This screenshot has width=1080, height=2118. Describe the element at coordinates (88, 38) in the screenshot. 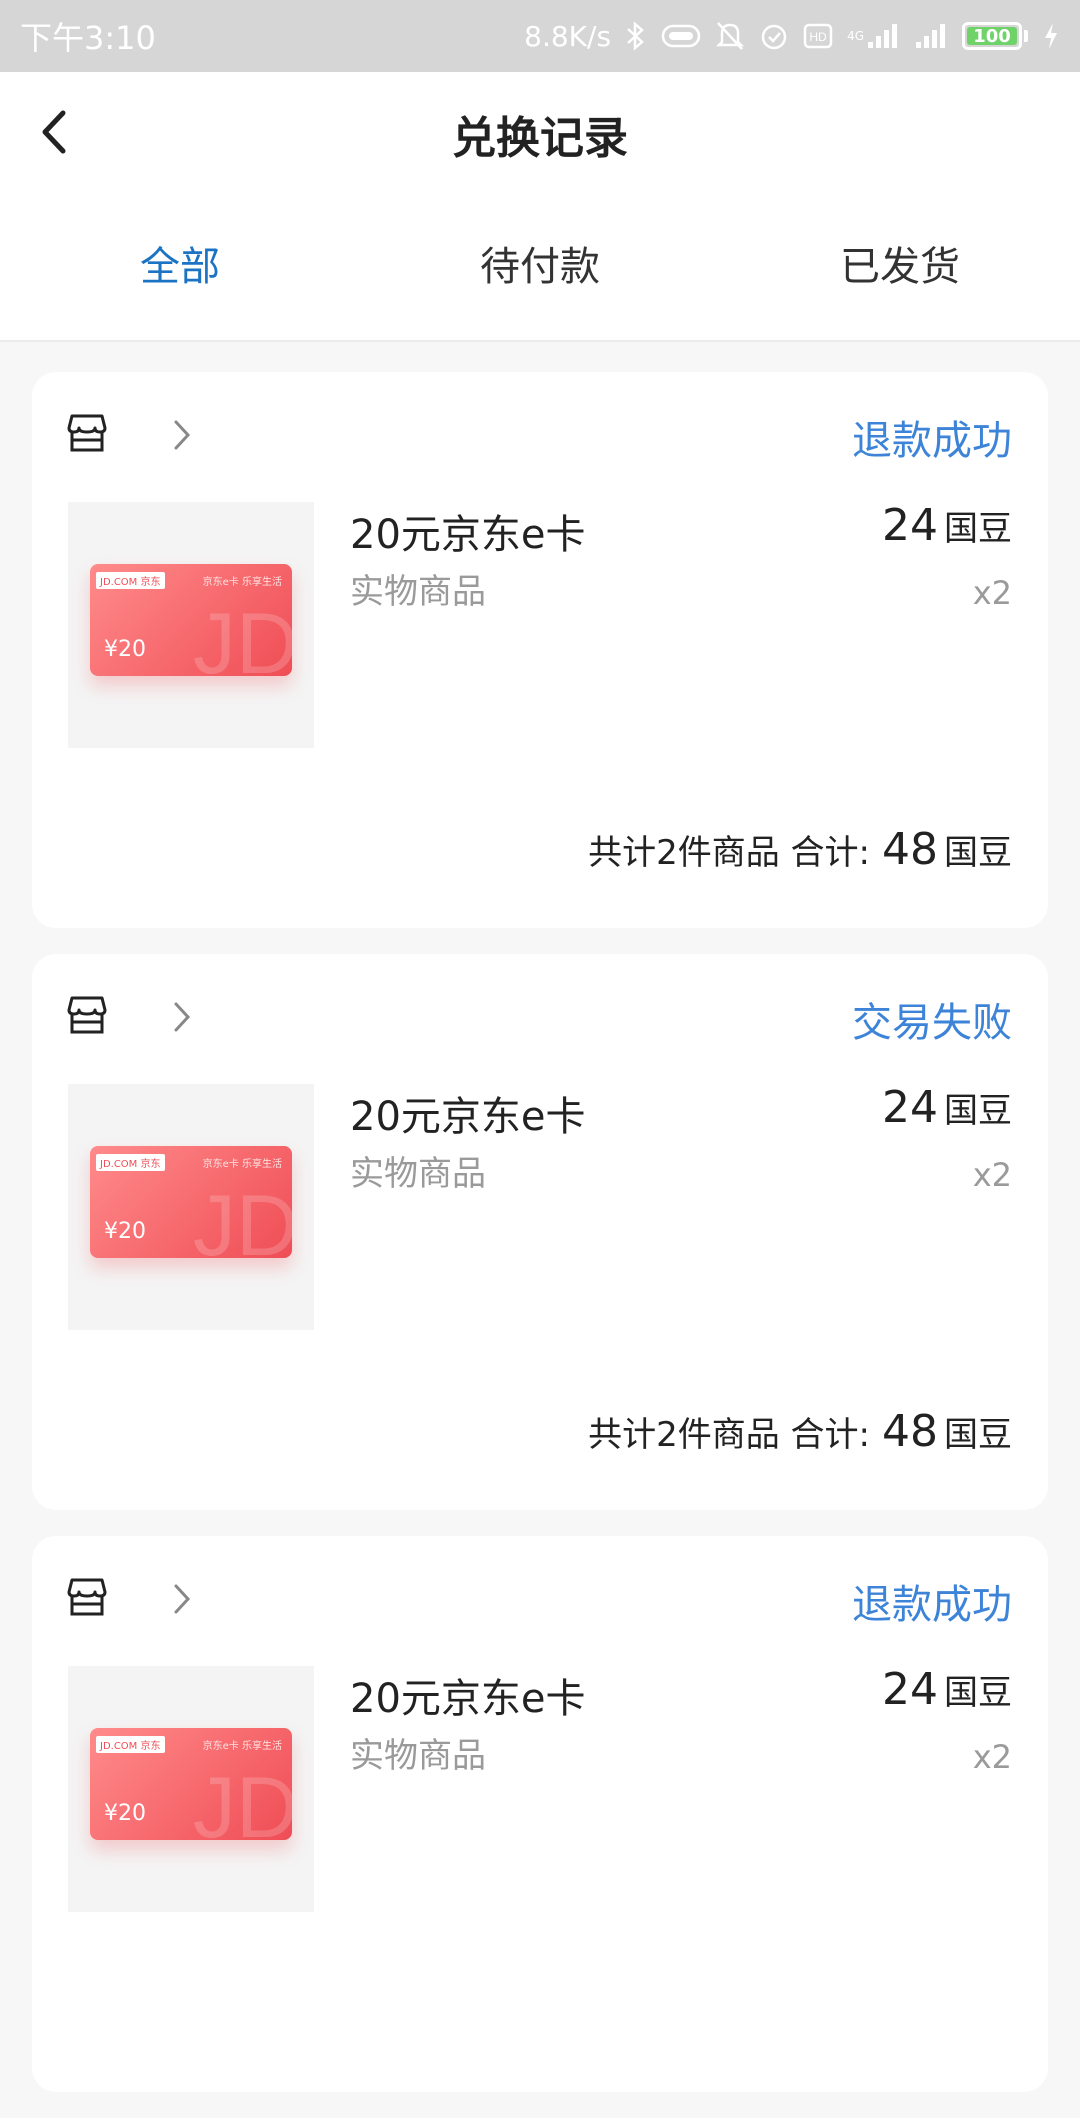

I see `status-time: 下午3:10` at that location.